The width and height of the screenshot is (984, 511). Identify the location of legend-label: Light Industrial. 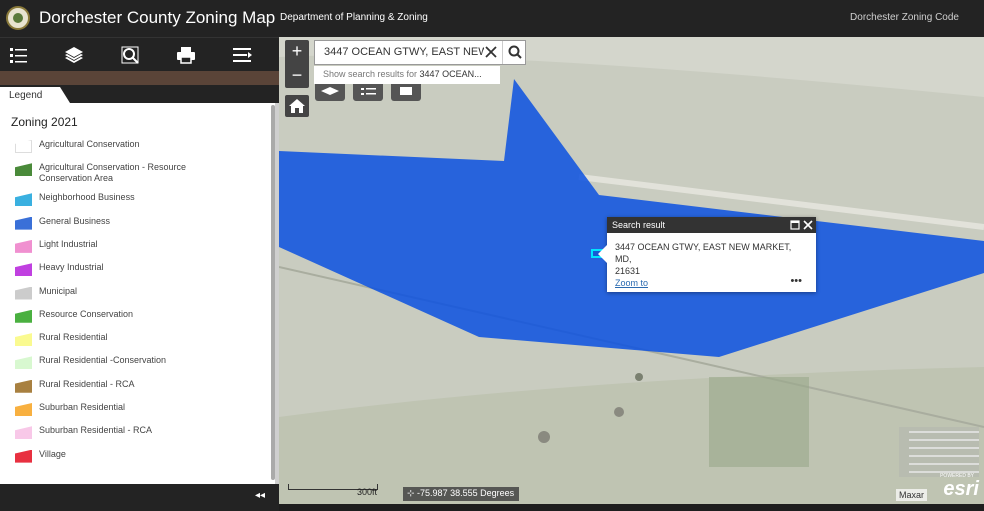
(68, 243).